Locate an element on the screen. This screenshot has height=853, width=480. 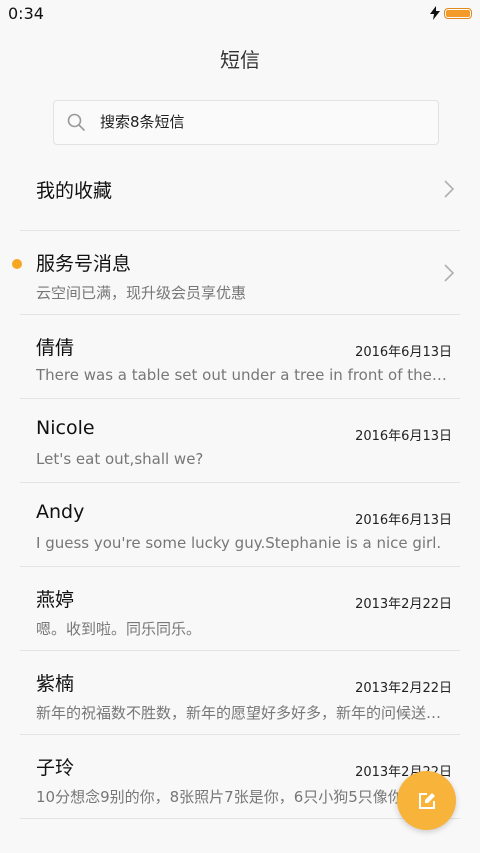
charging-icon is located at coordinates (435, 13).